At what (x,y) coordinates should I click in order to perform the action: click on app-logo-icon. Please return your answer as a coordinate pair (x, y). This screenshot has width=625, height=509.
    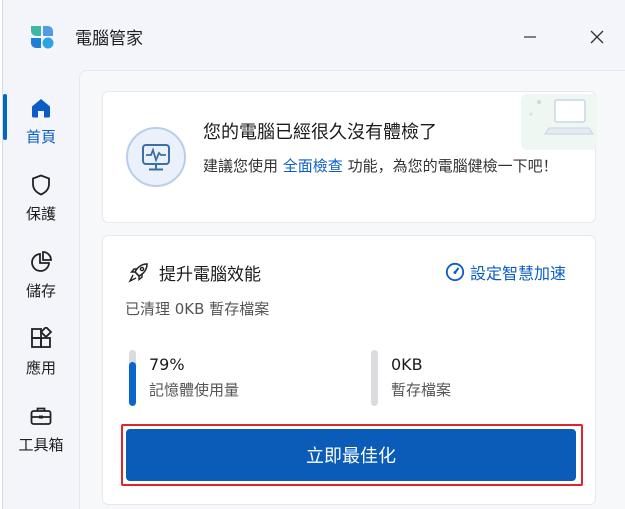
    Looking at the image, I should click on (42, 37).